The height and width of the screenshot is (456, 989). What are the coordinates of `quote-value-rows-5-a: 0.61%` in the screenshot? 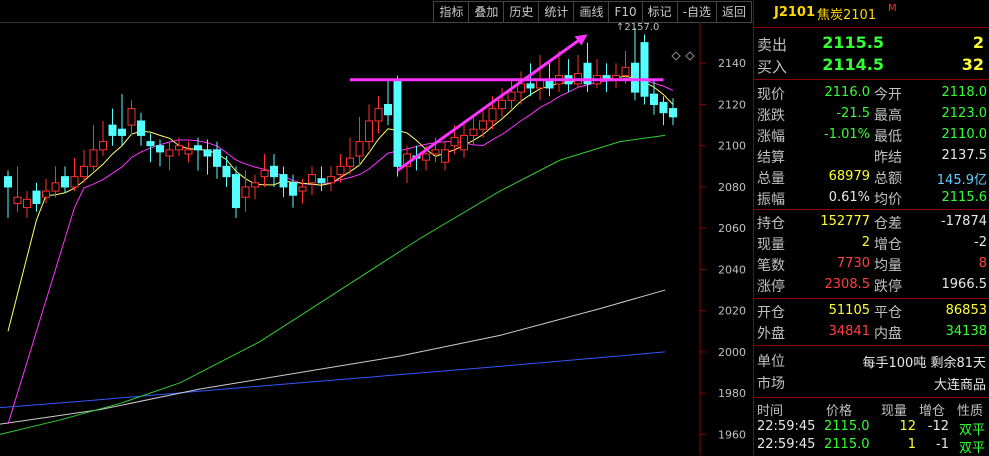 It's located at (849, 197).